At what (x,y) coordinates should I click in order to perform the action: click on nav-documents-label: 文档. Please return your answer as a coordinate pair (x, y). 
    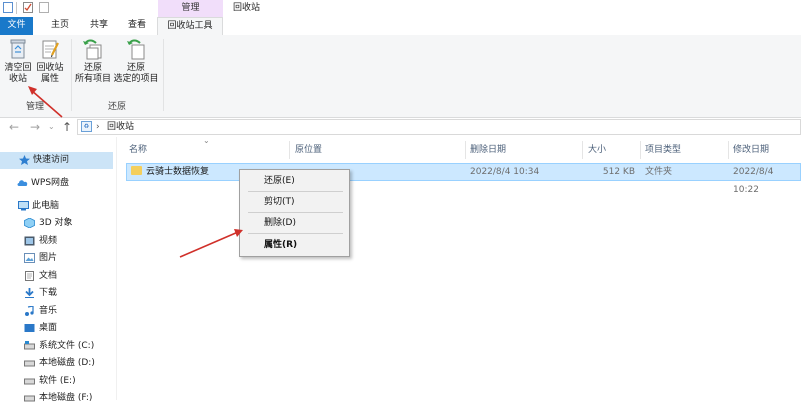
    Looking at the image, I should click on (48, 276).